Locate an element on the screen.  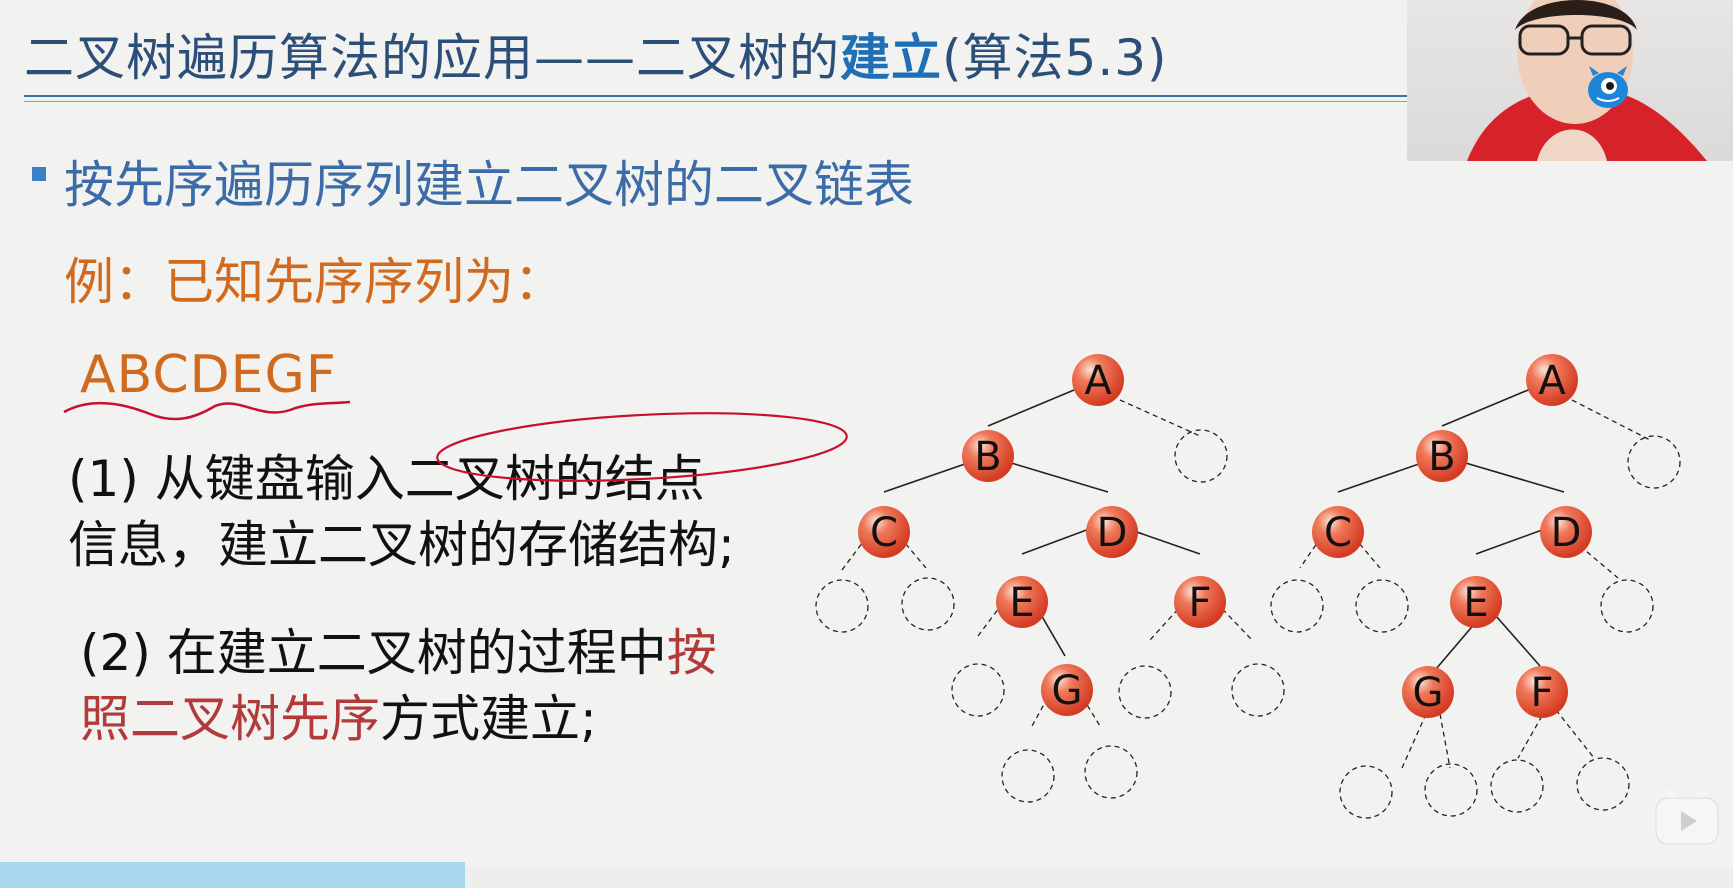
tree-1-node-f: F is located at coordinates (1200, 602).